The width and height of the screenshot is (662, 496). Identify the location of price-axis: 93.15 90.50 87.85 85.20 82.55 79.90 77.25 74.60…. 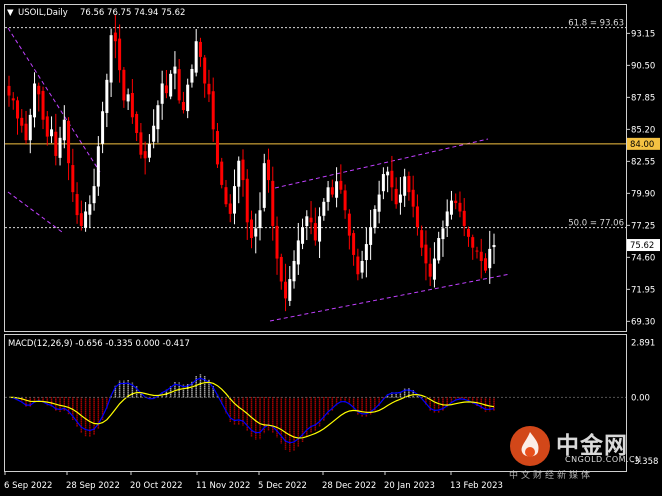
(643, 178).